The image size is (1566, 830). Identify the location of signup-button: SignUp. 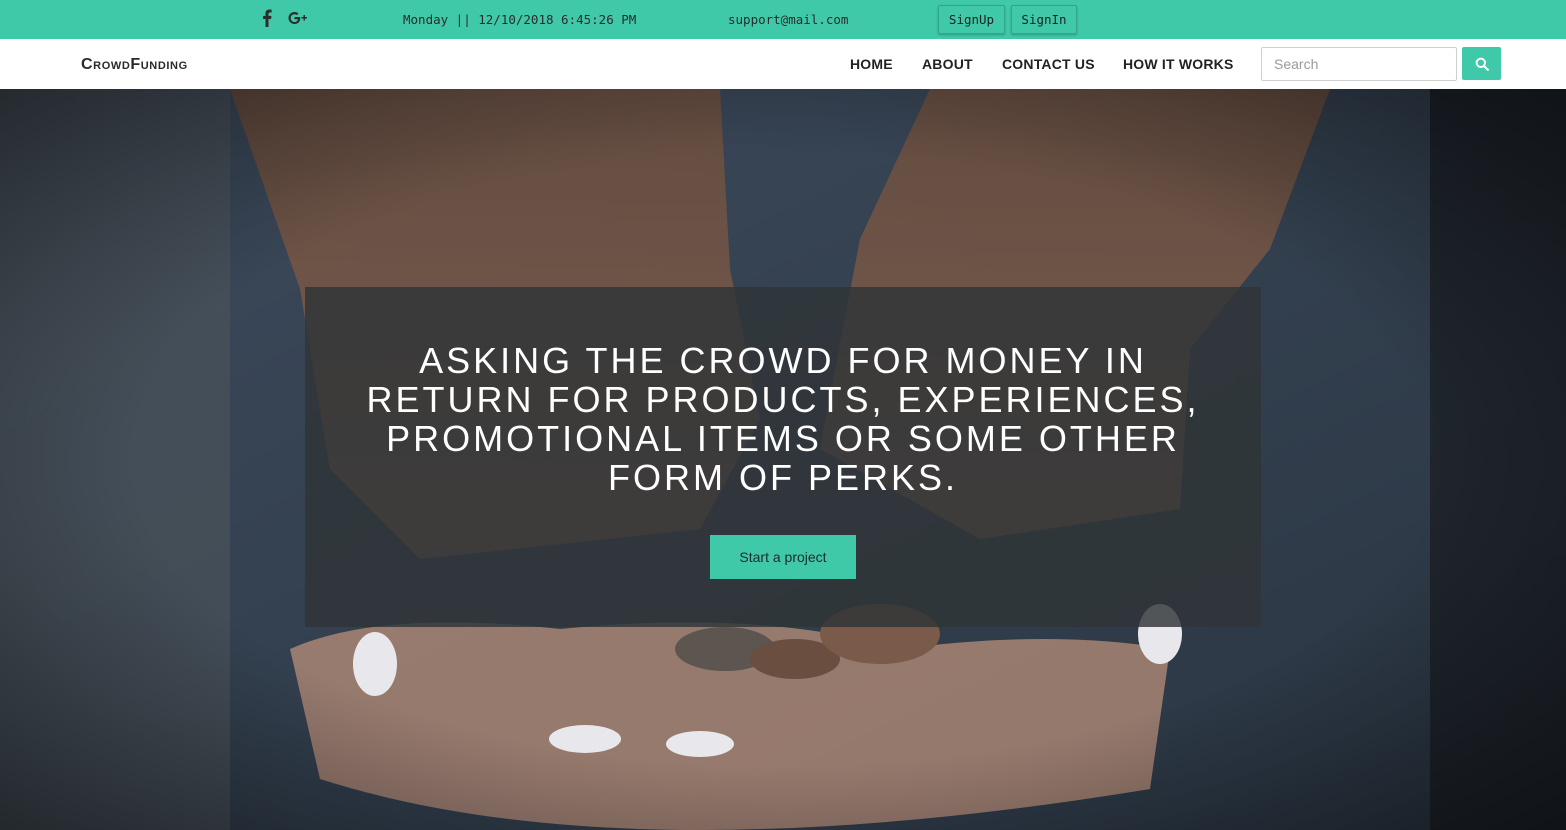
(971, 19).